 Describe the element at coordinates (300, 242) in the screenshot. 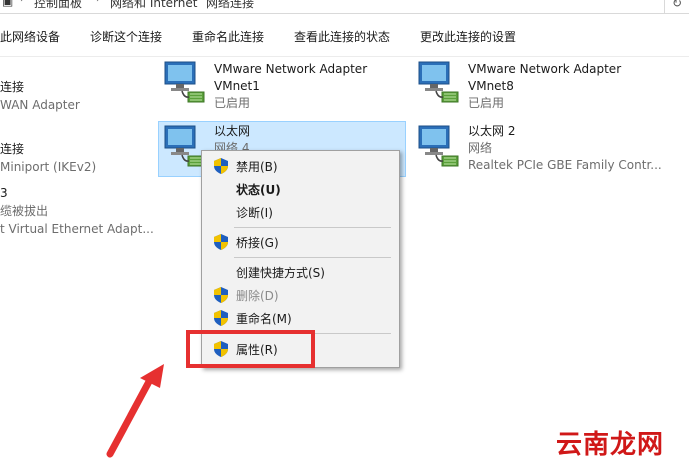

I see `menu-item-bridge: 桥接(G)` at that location.